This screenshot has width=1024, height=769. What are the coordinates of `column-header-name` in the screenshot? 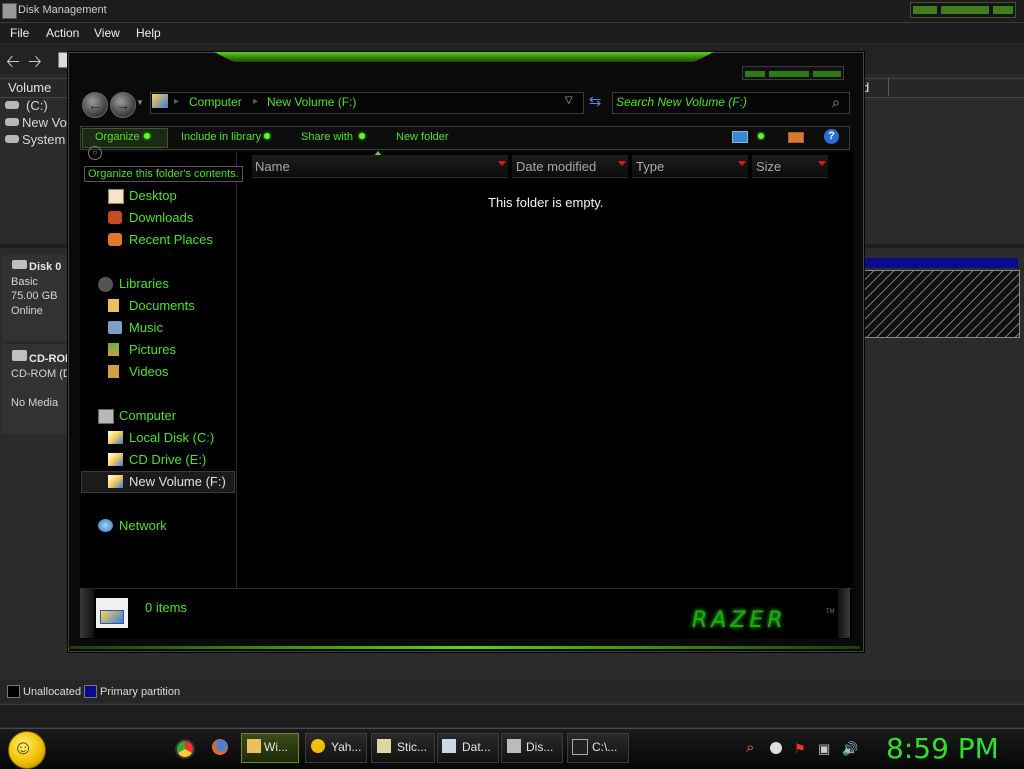 It's located at (380, 166).